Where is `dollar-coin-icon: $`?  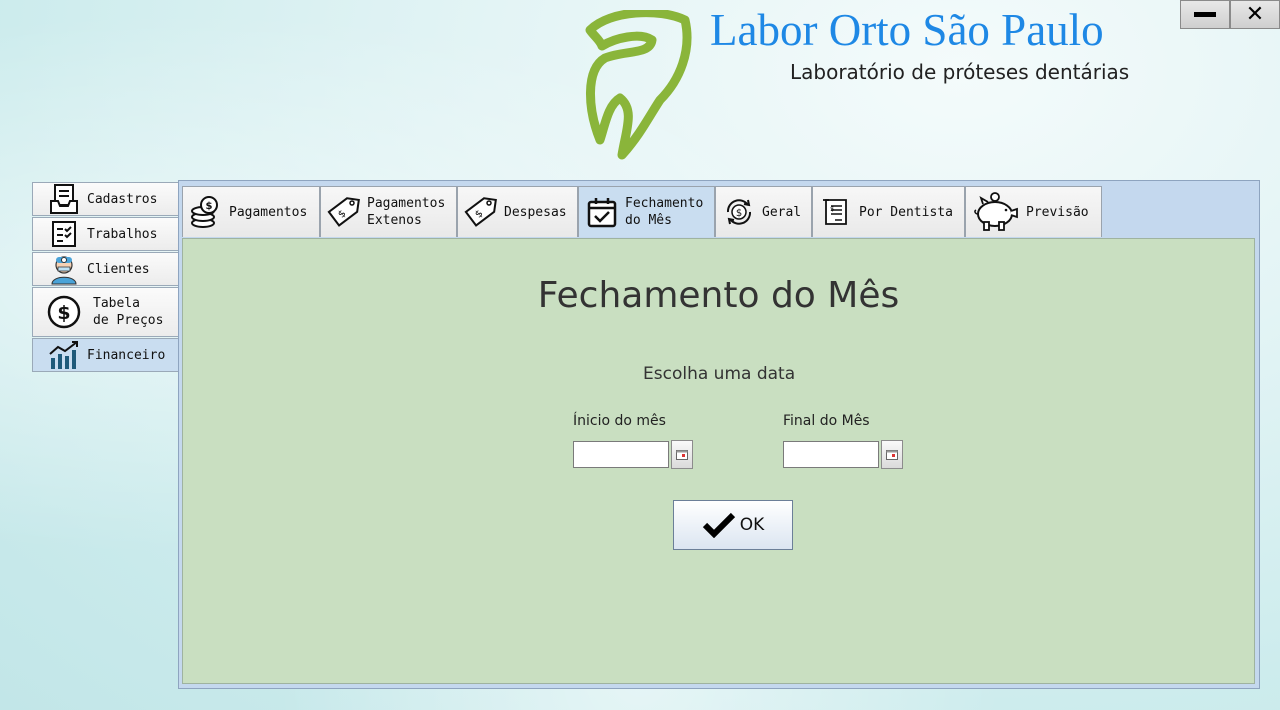 dollar-coin-icon: $ is located at coordinates (64, 312).